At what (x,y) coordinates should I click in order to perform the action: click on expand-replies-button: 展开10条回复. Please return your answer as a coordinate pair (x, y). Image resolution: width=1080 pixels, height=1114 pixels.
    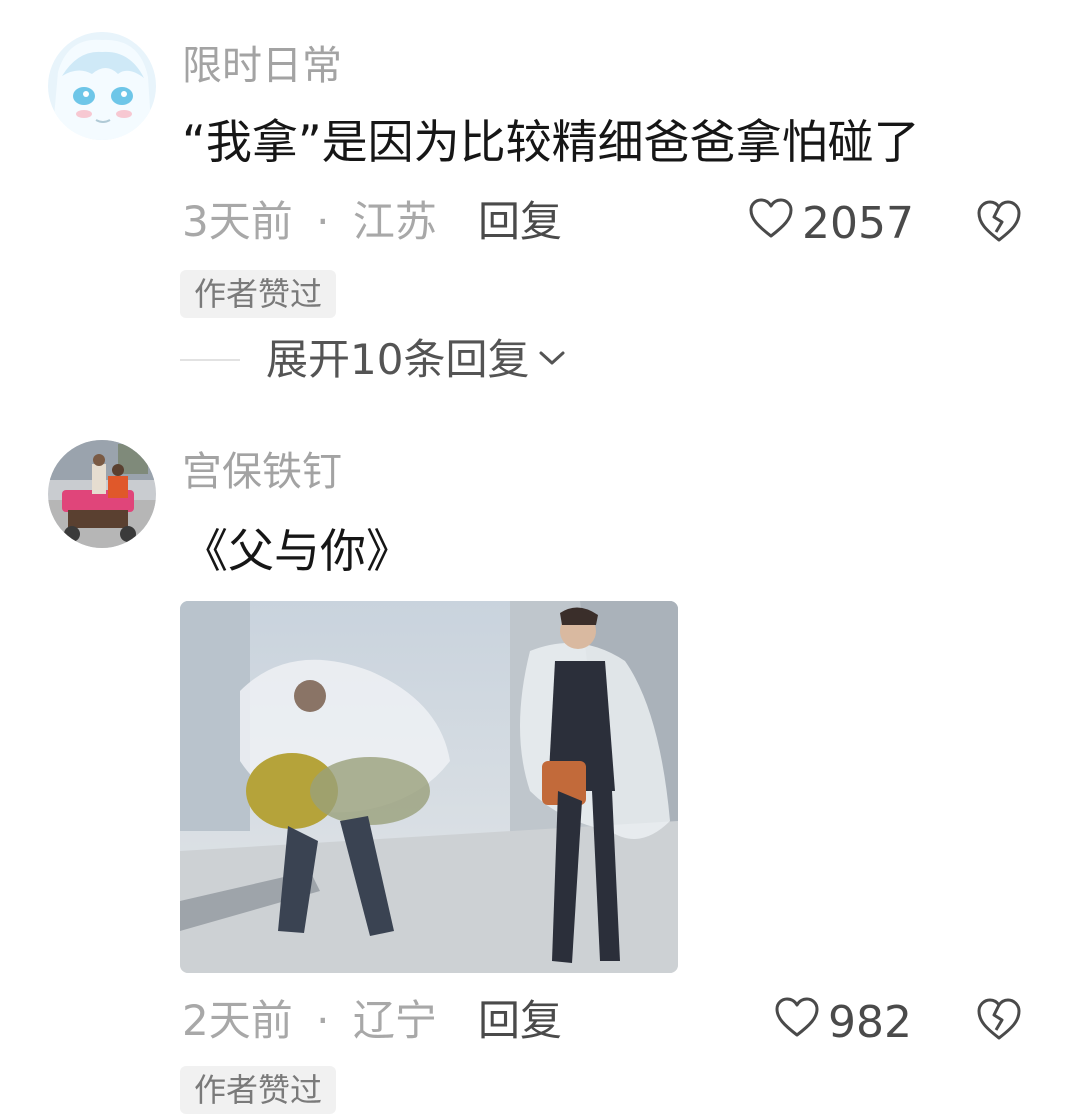
    Looking at the image, I should click on (373, 360).